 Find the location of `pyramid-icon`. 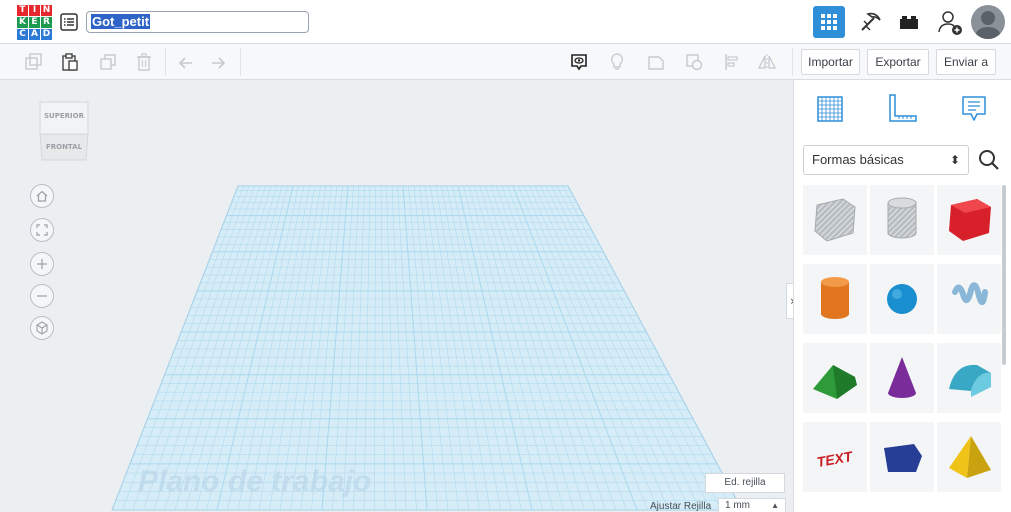

pyramid-icon is located at coordinates (970, 457).